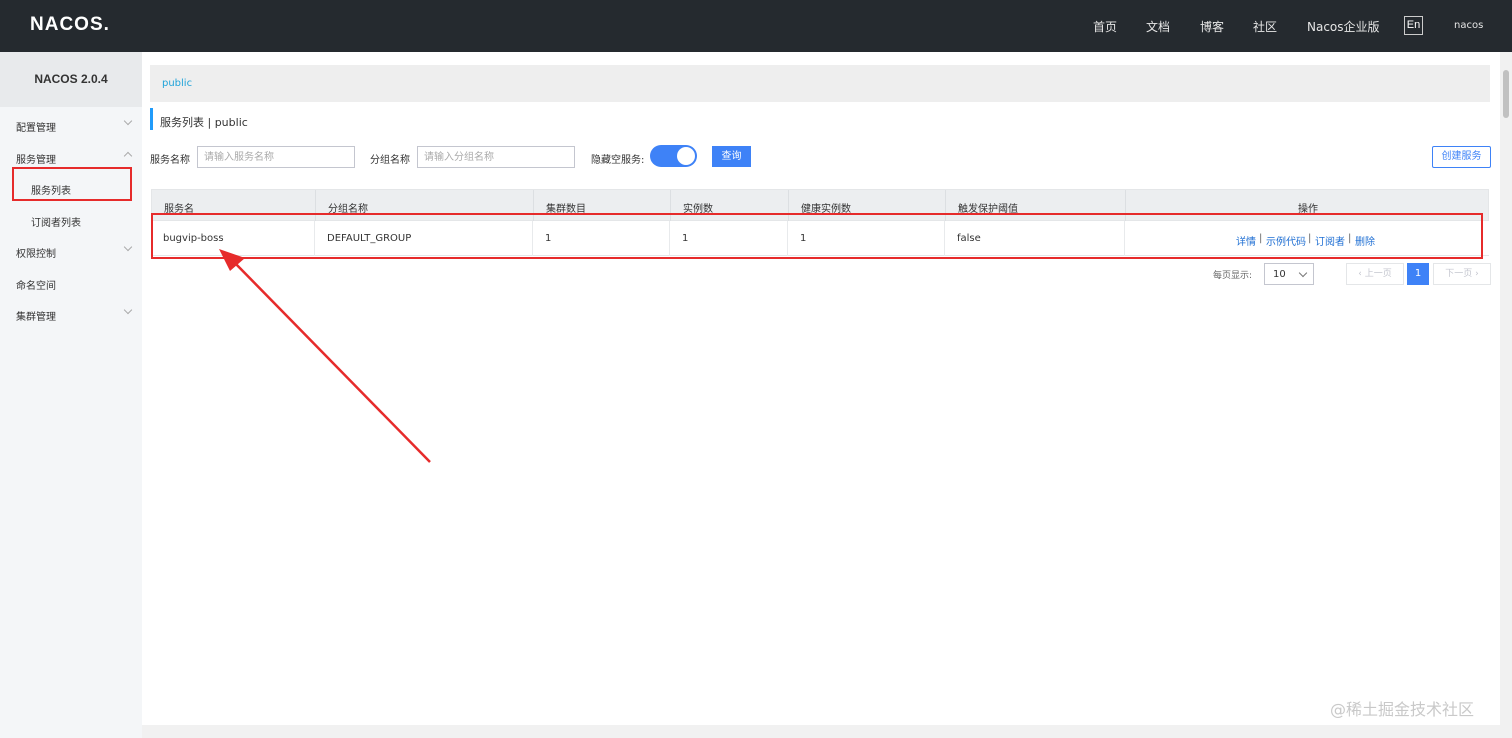 The width and height of the screenshot is (1512, 738). I want to click on vertical-scrollbar-thumb, so click(1506, 94).